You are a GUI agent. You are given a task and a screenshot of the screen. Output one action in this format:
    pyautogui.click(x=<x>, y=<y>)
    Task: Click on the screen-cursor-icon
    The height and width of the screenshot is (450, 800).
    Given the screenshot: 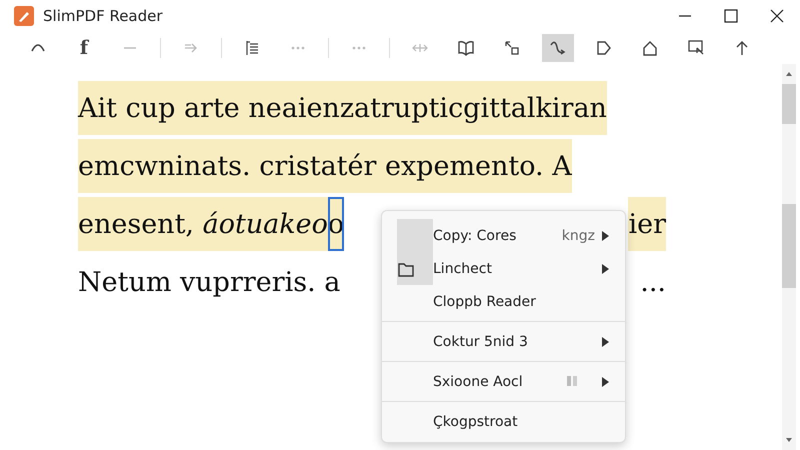 What is the action you would take?
    pyautogui.click(x=696, y=48)
    